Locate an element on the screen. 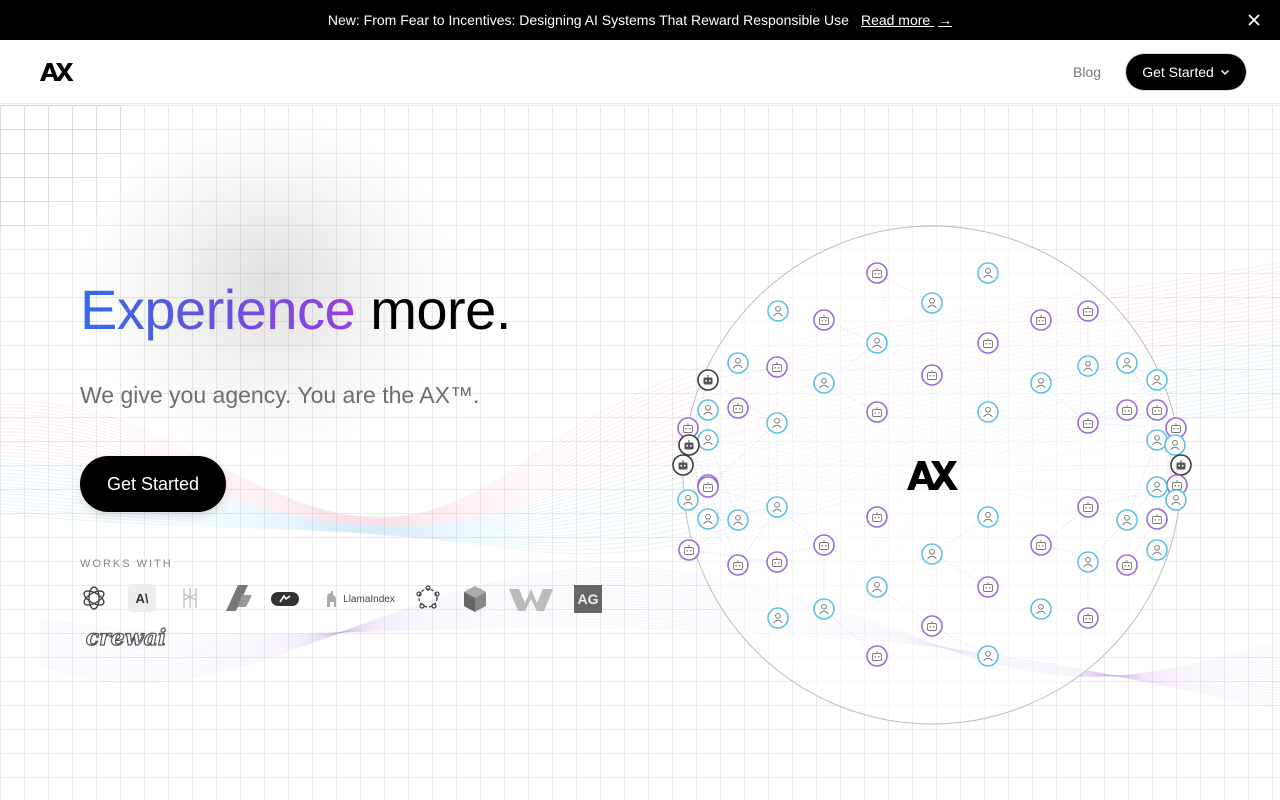 The height and width of the screenshot is (800, 1280). hero-title: Experience more. is located at coordinates (295, 309).